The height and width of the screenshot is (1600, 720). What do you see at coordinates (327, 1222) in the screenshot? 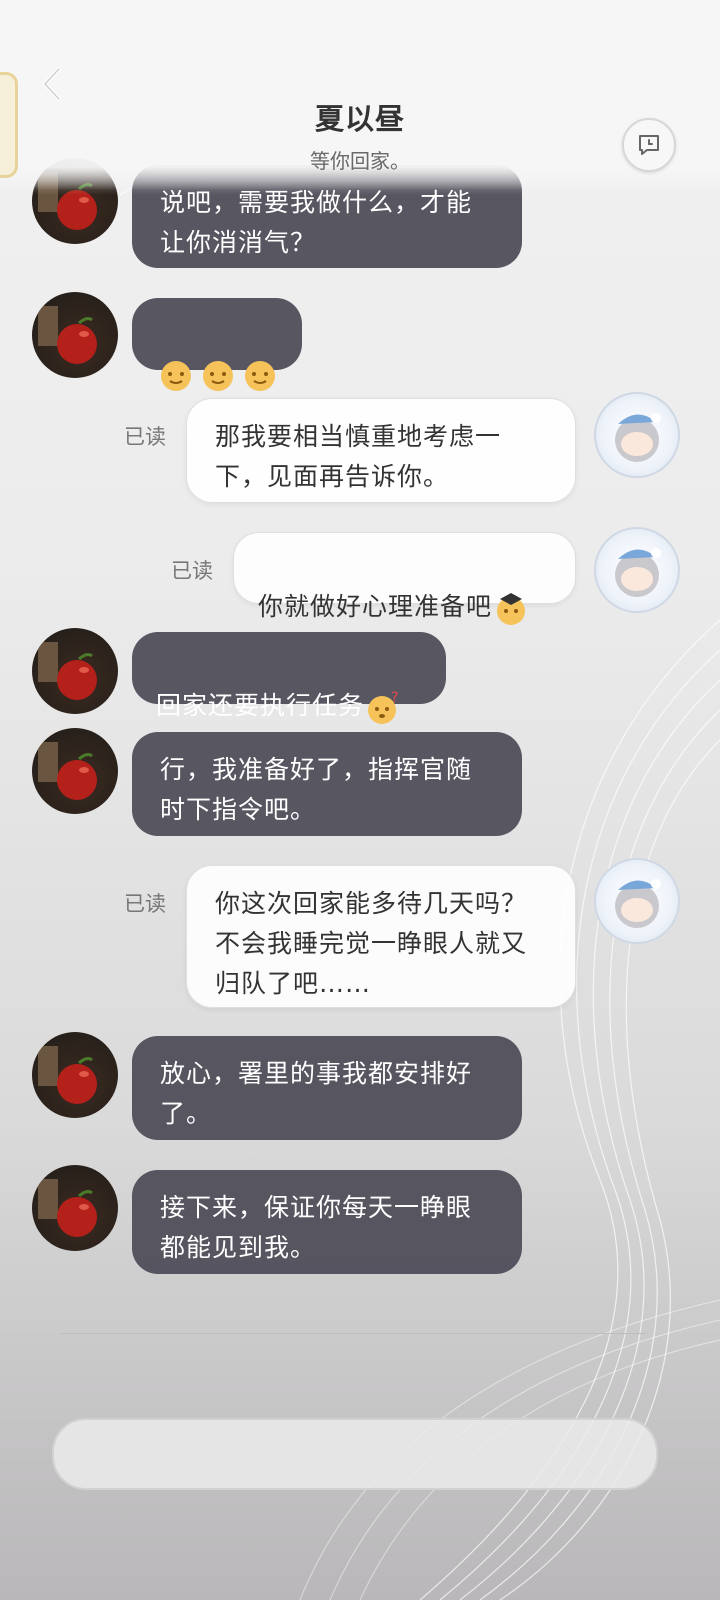
I see `message-bubble: 接下来，保证你每天一睁眼 都能见到我。` at bounding box center [327, 1222].